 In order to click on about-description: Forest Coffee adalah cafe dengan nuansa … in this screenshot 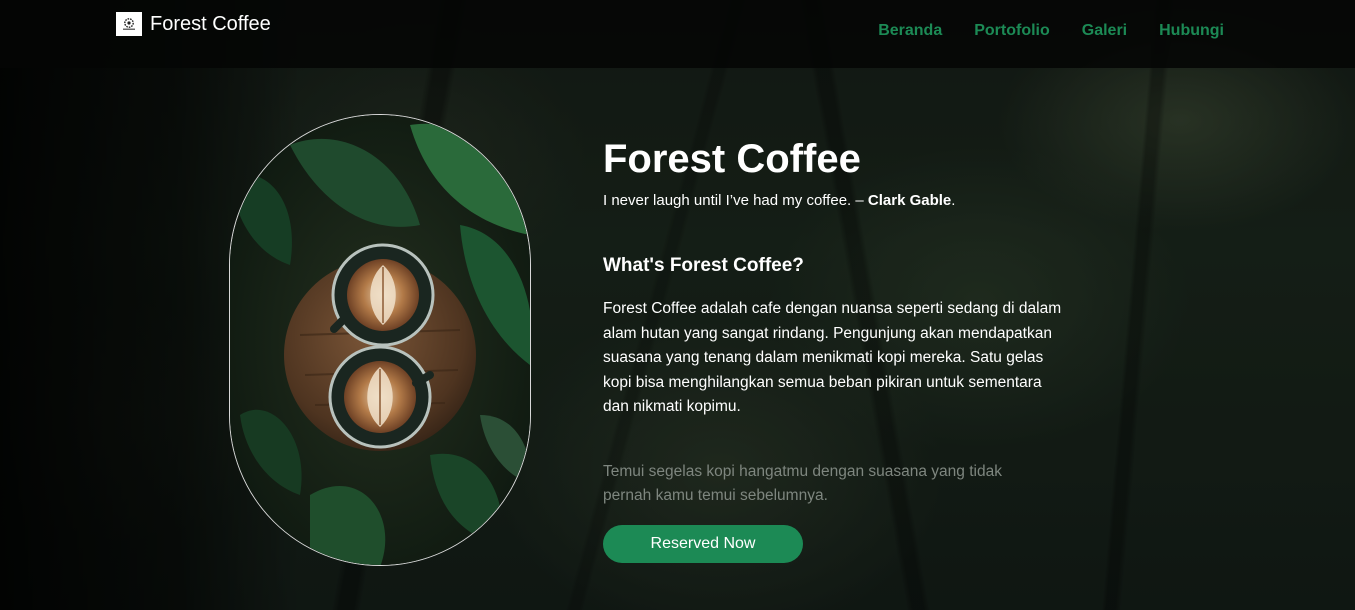, I will do `click(832, 357)`.